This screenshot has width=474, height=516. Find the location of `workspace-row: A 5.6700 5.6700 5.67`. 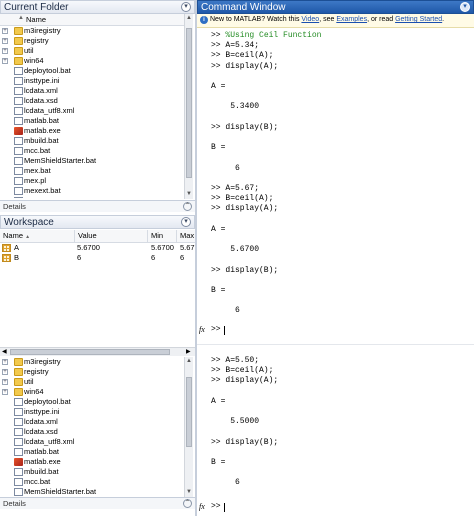

workspace-row: A 5.6700 5.6700 5.67 is located at coordinates (97, 248).